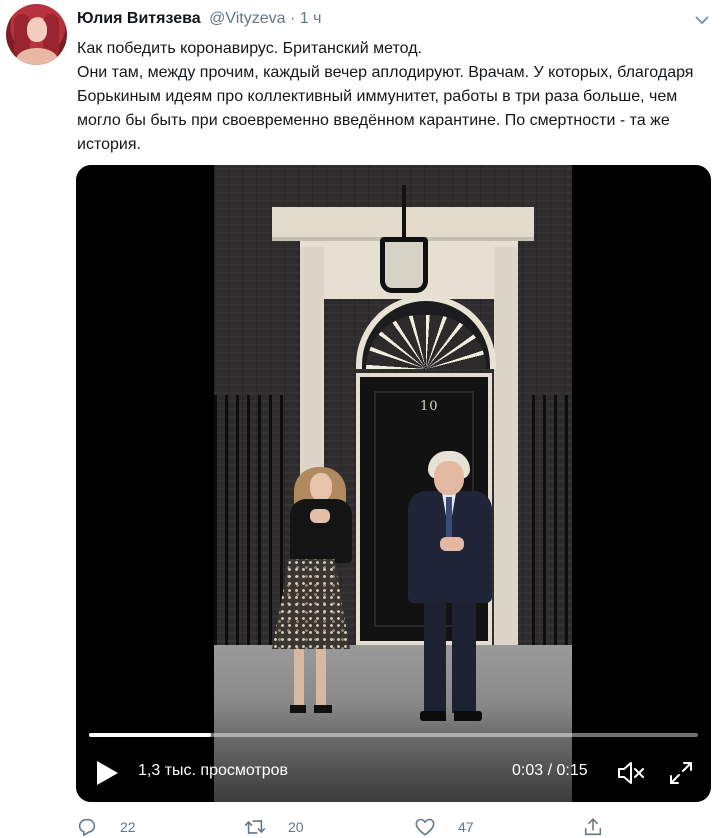 The width and height of the screenshot is (728, 838). Describe the element at coordinates (37, 30) in the screenshot. I see `avatar-face` at that location.